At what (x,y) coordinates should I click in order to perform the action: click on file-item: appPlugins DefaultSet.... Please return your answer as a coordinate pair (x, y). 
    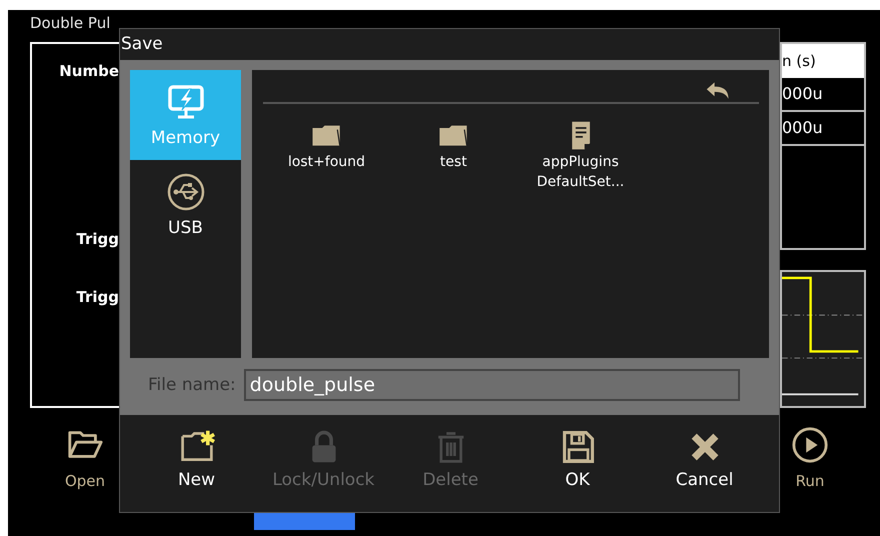
    Looking at the image, I should click on (580, 156).